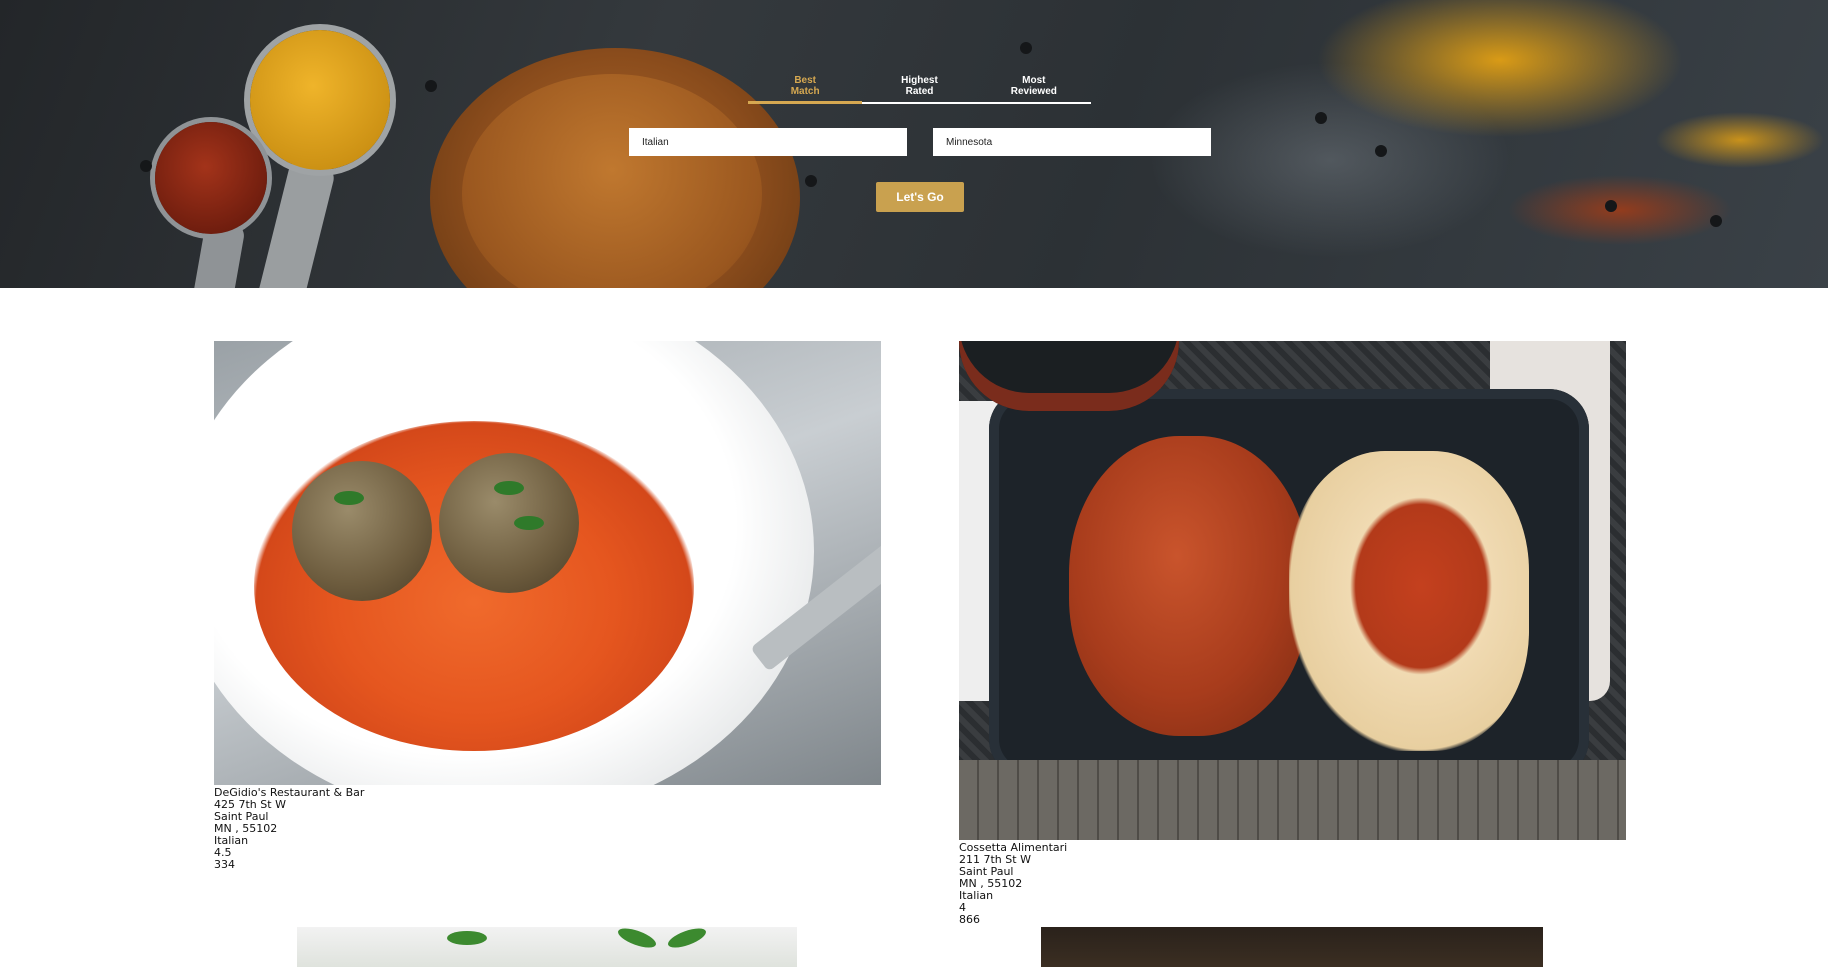 The height and width of the screenshot is (967, 1828). What do you see at coordinates (805, 86) in the screenshot?
I see `tab-best-match: Best Match` at bounding box center [805, 86].